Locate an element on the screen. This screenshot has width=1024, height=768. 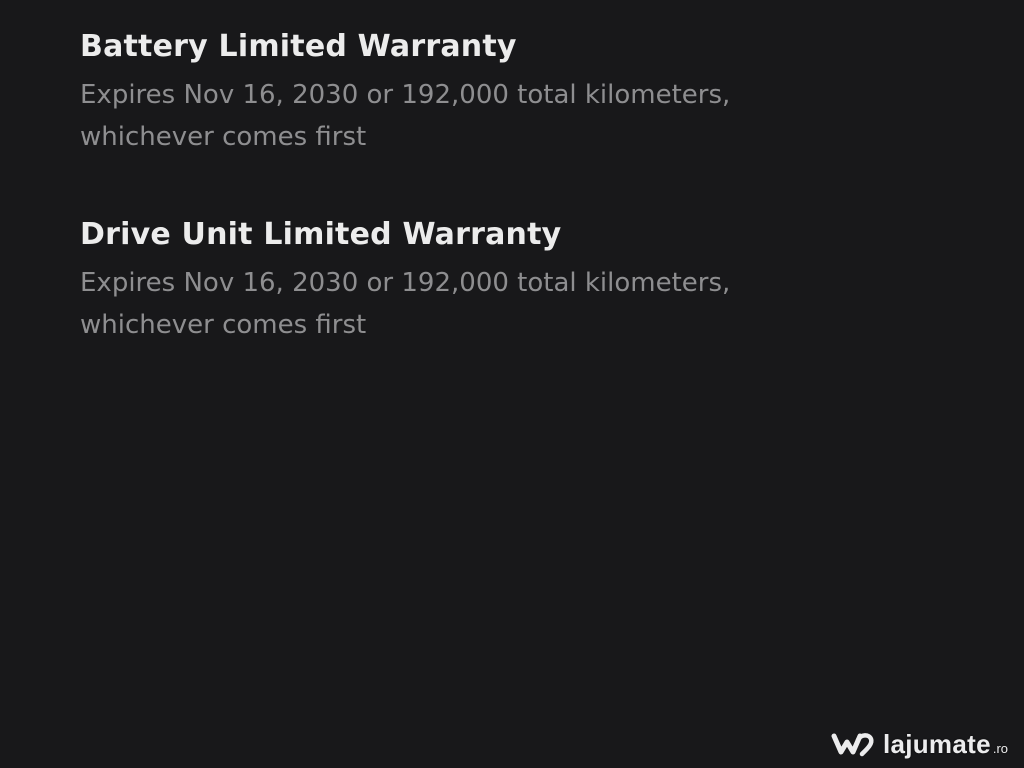
watermark-tld: .ro is located at coordinates (1000, 748).